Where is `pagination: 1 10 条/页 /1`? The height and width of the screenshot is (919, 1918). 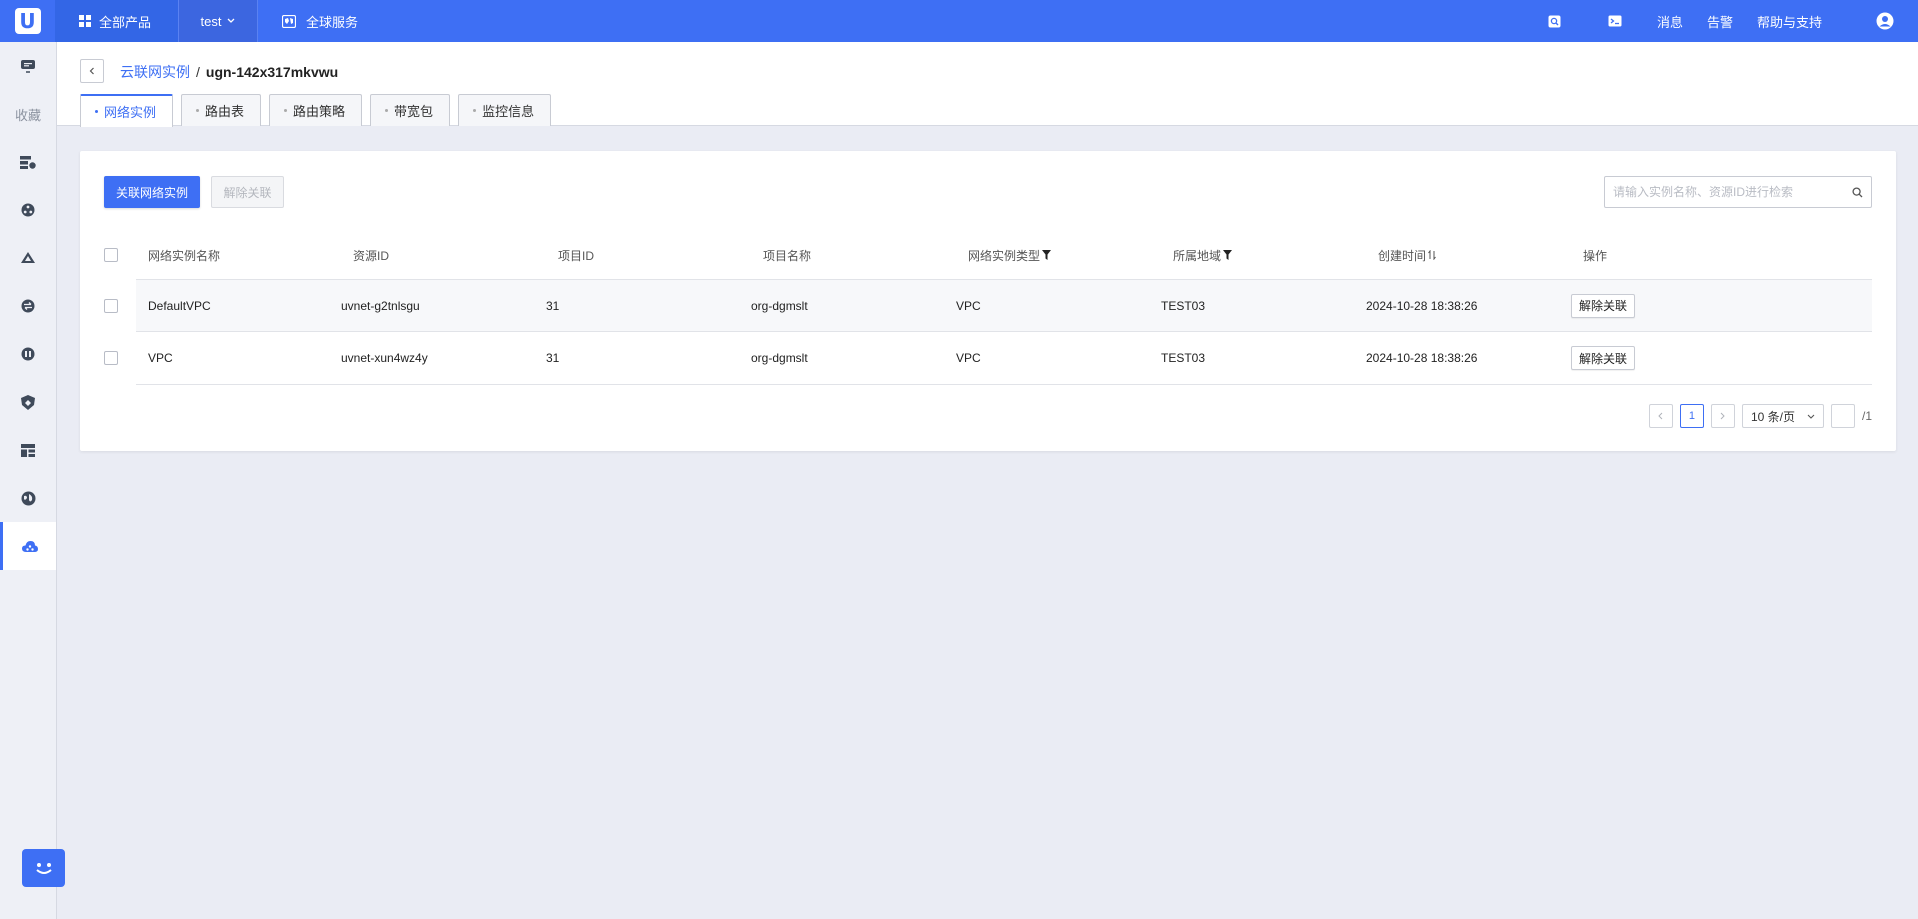
pagination: 1 10 条/页 /1 is located at coordinates (1760, 416).